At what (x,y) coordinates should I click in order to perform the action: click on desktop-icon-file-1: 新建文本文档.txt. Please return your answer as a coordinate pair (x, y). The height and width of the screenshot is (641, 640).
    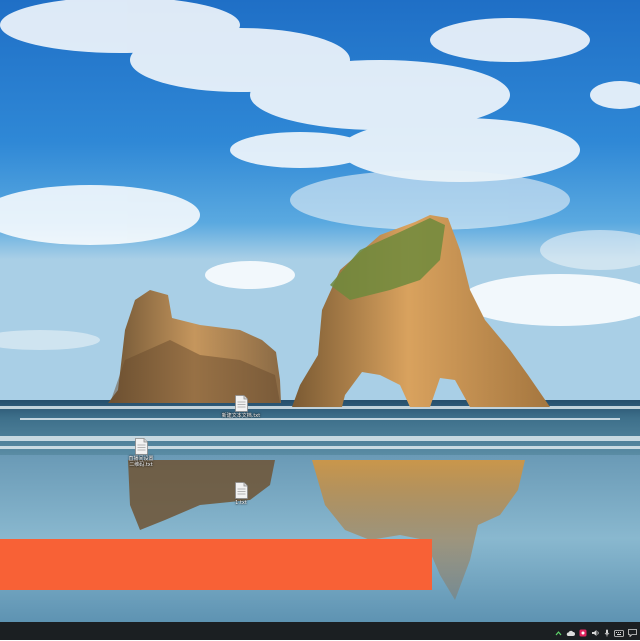
    Looking at the image, I should click on (241, 407).